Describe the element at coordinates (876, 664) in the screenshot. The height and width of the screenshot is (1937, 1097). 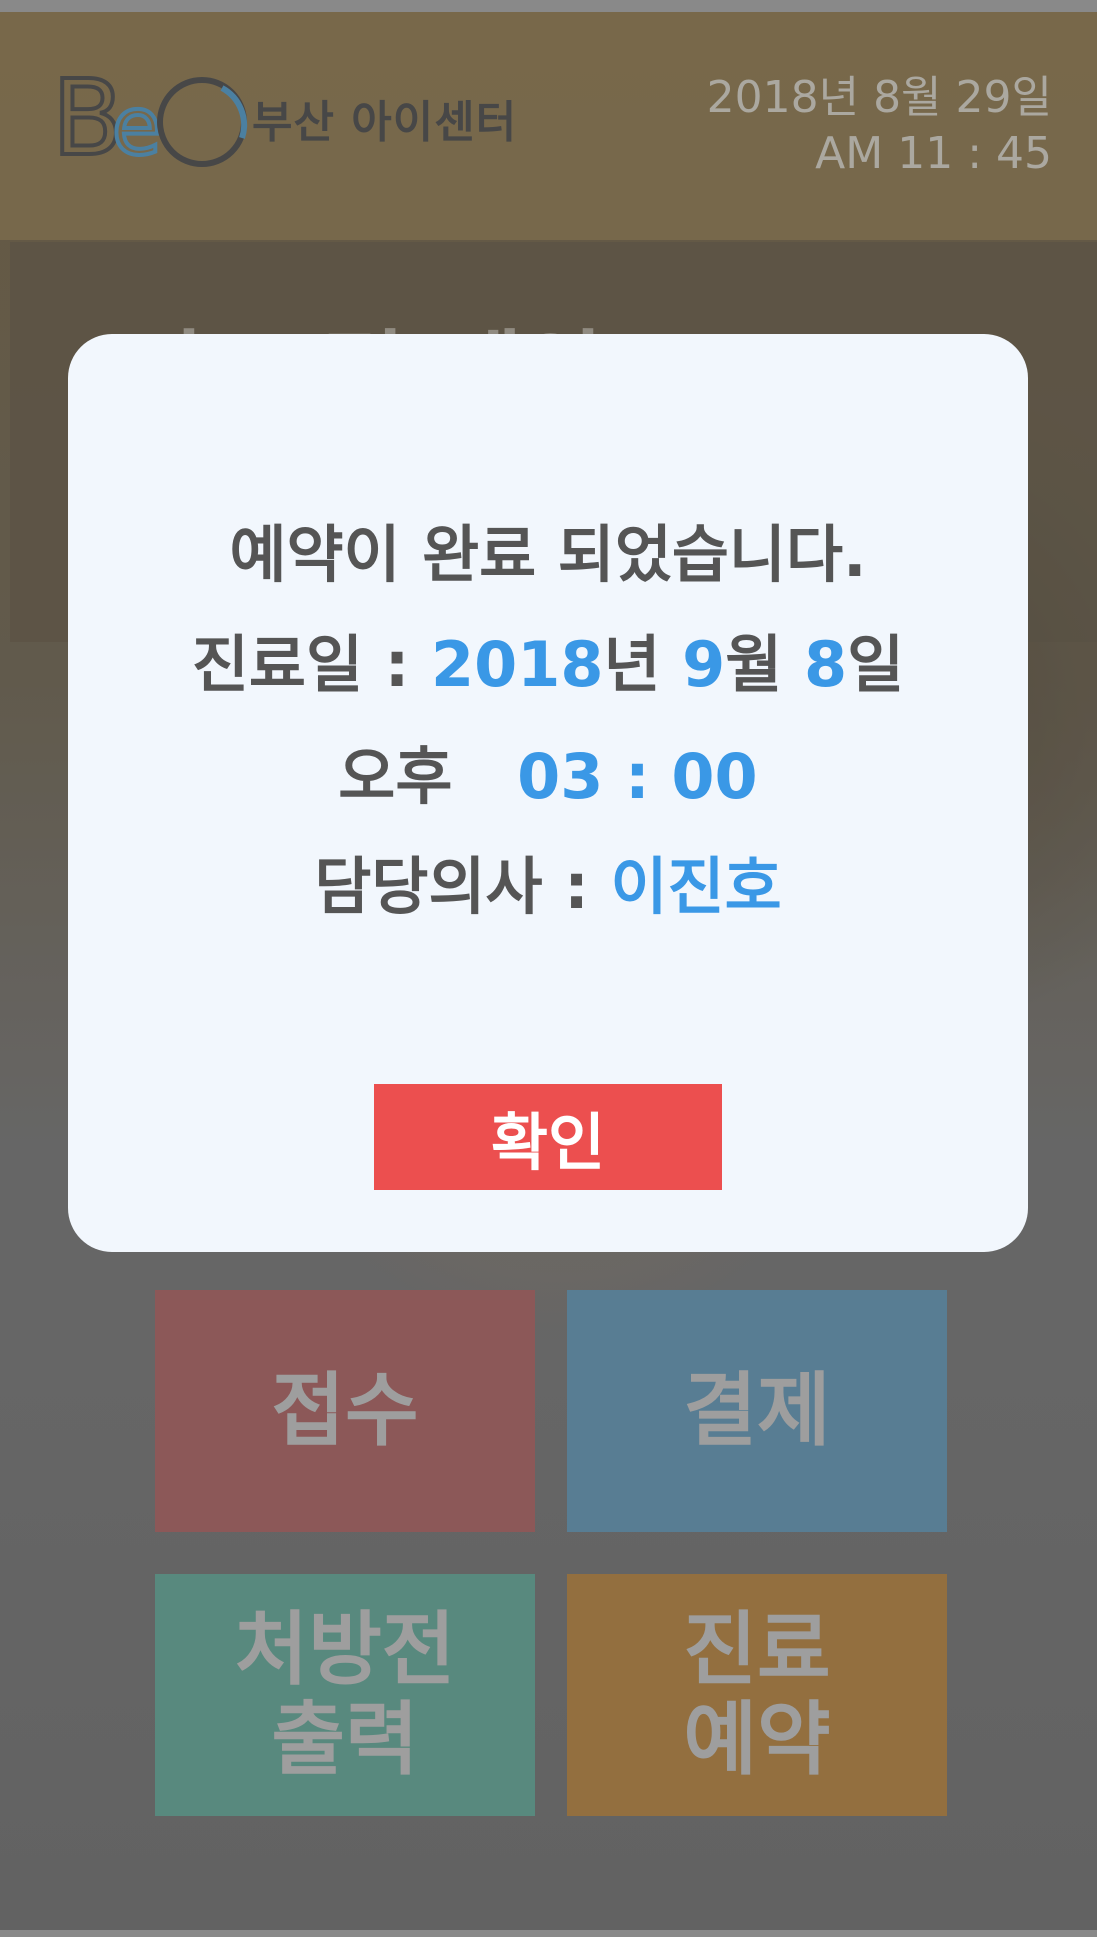
I see `date-day-unit: 일` at that location.